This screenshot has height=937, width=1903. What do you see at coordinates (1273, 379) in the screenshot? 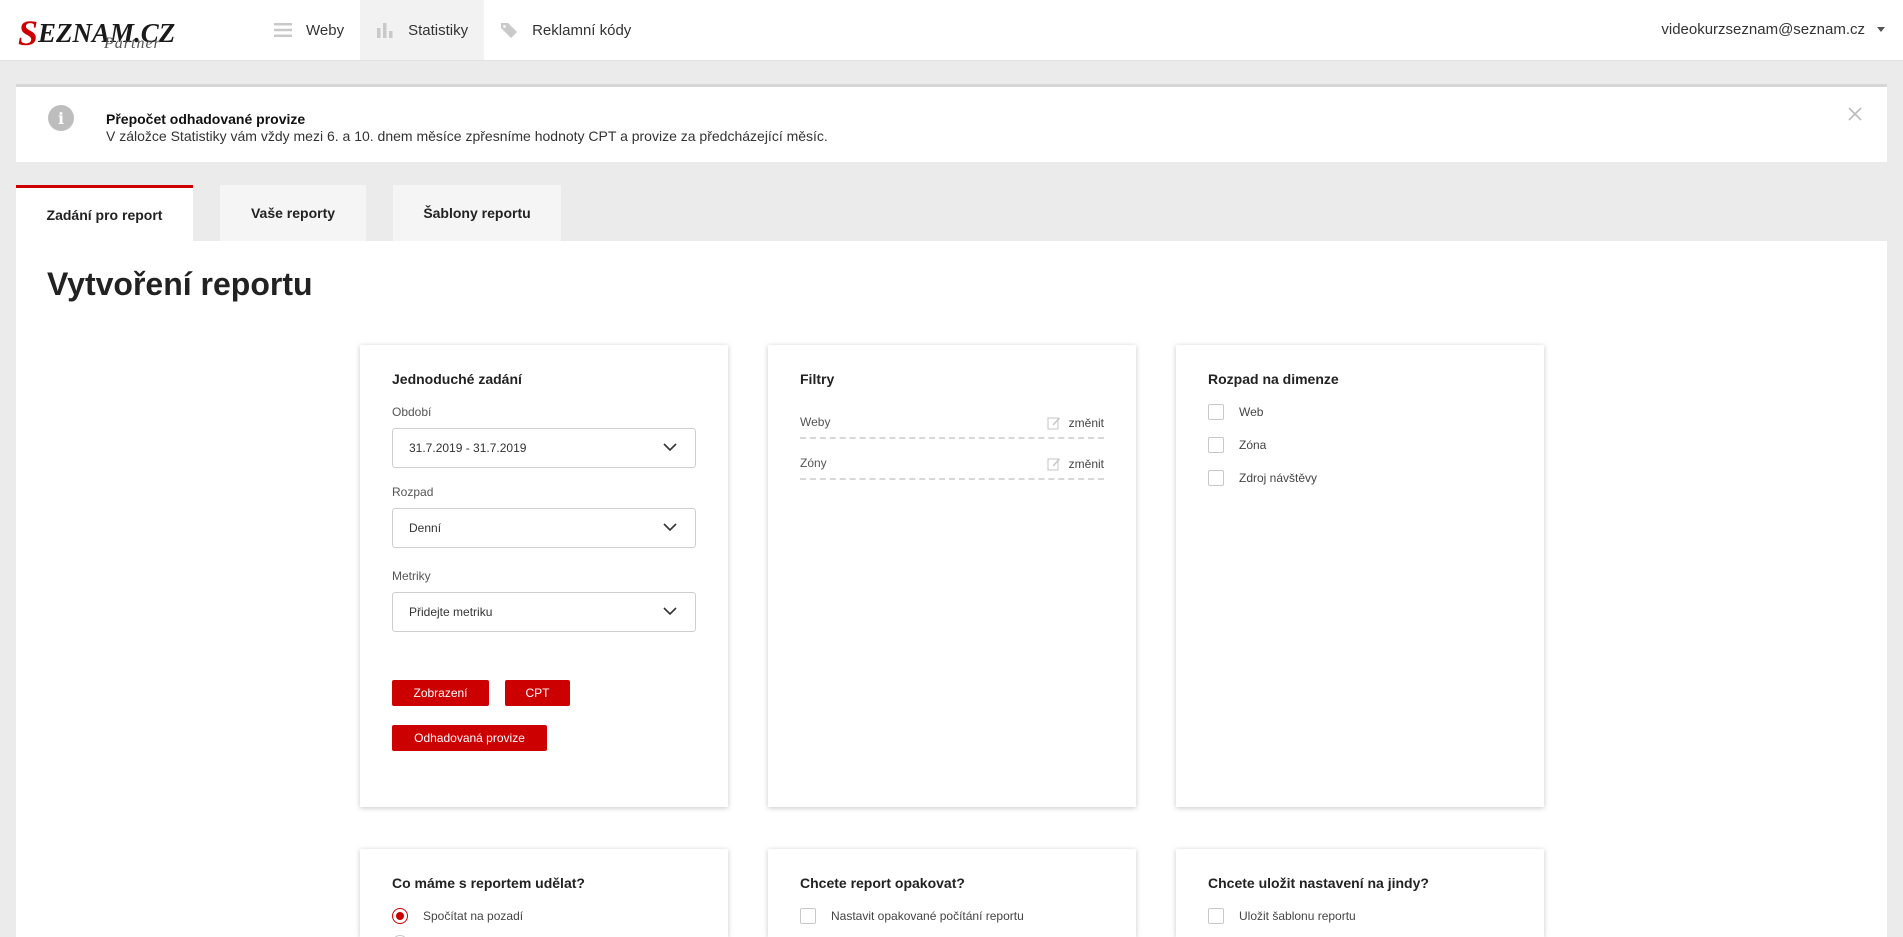
I see `card-title: Rozpad na dimenze` at bounding box center [1273, 379].